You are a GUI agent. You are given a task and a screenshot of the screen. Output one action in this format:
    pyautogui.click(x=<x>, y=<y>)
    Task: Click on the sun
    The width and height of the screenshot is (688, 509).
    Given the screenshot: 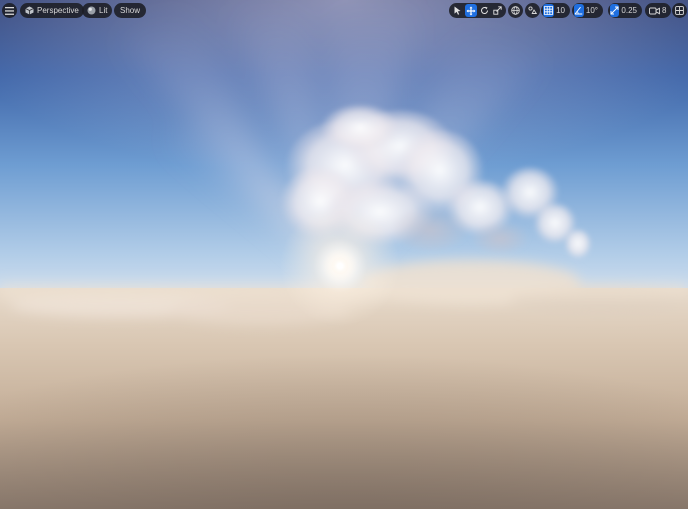 What is the action you would take?
    pyautogui.click(x=340, y=266)
    